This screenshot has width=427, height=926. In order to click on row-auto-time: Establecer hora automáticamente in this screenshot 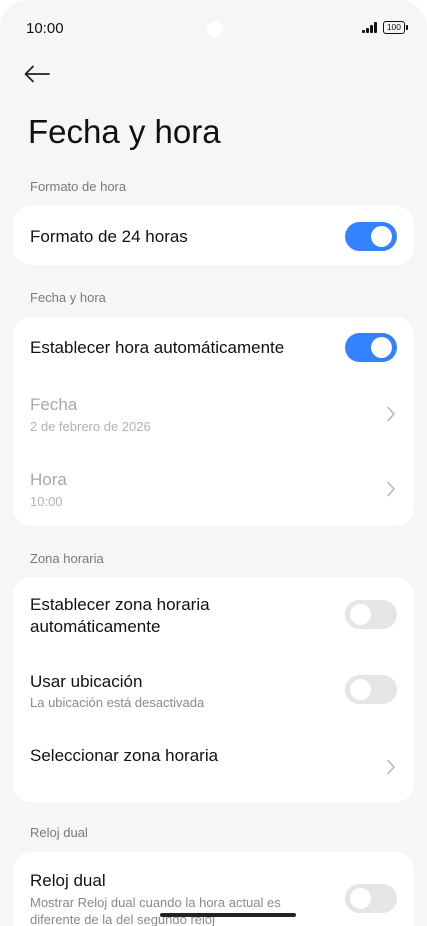, I will do `click(213, 348)`.